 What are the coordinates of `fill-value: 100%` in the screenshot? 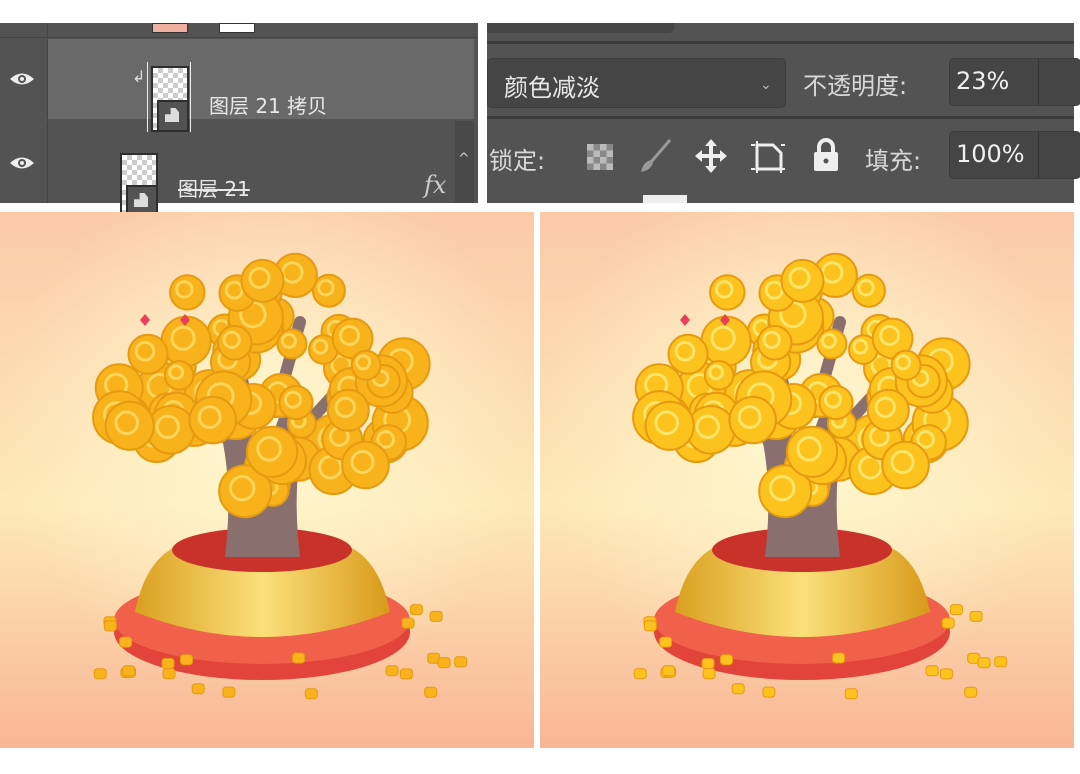 It's located at (990, 154).